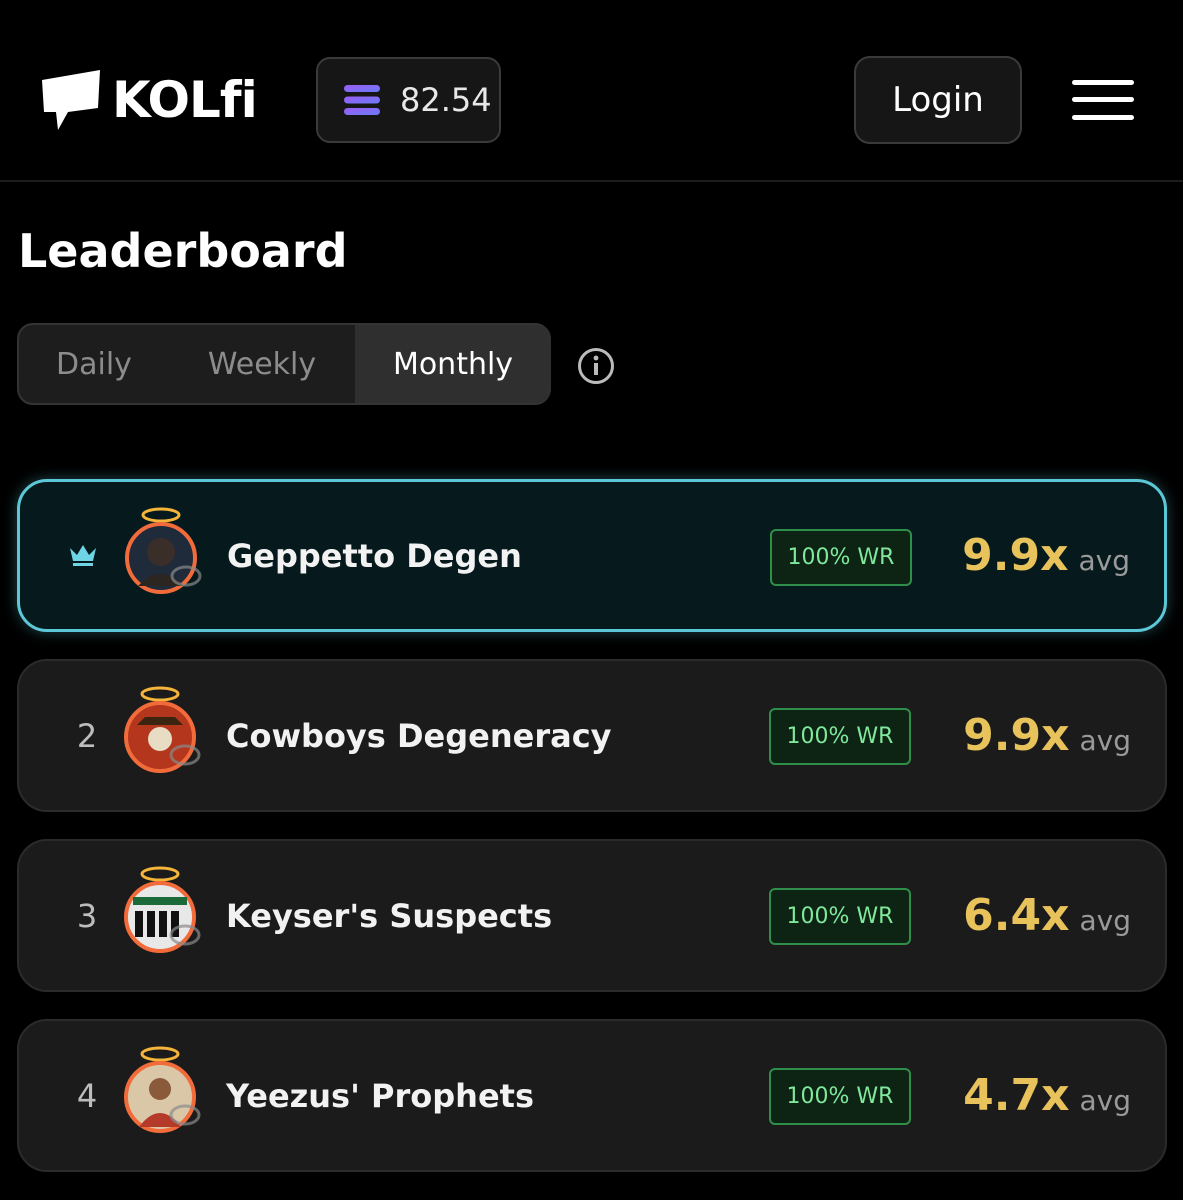 Image resolution: width=1183 pixels, height=1200 pixels. I want to click on rank-number: 3, so click(87, 915).